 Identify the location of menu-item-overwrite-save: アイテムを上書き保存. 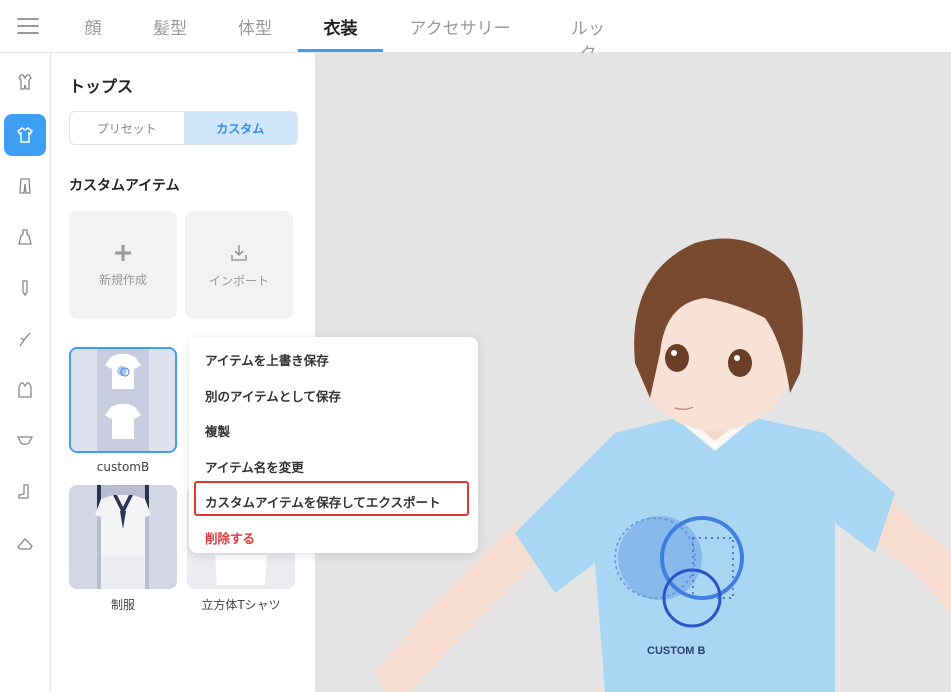
(267, 359).